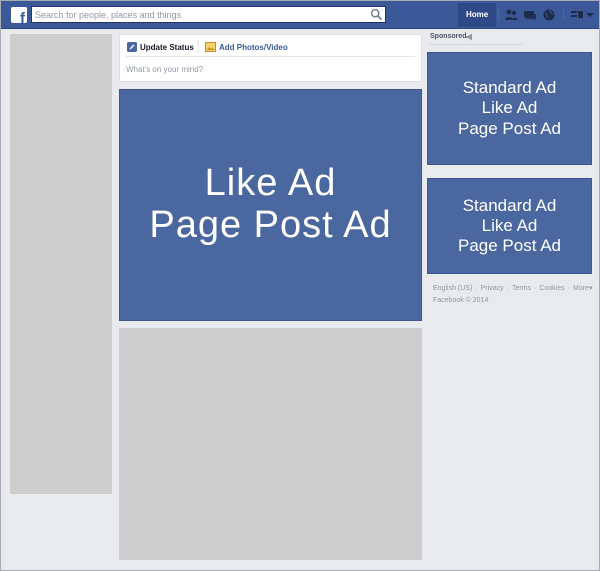  I want to click on footer-link-cookies: Cookies, so click(551, 288).